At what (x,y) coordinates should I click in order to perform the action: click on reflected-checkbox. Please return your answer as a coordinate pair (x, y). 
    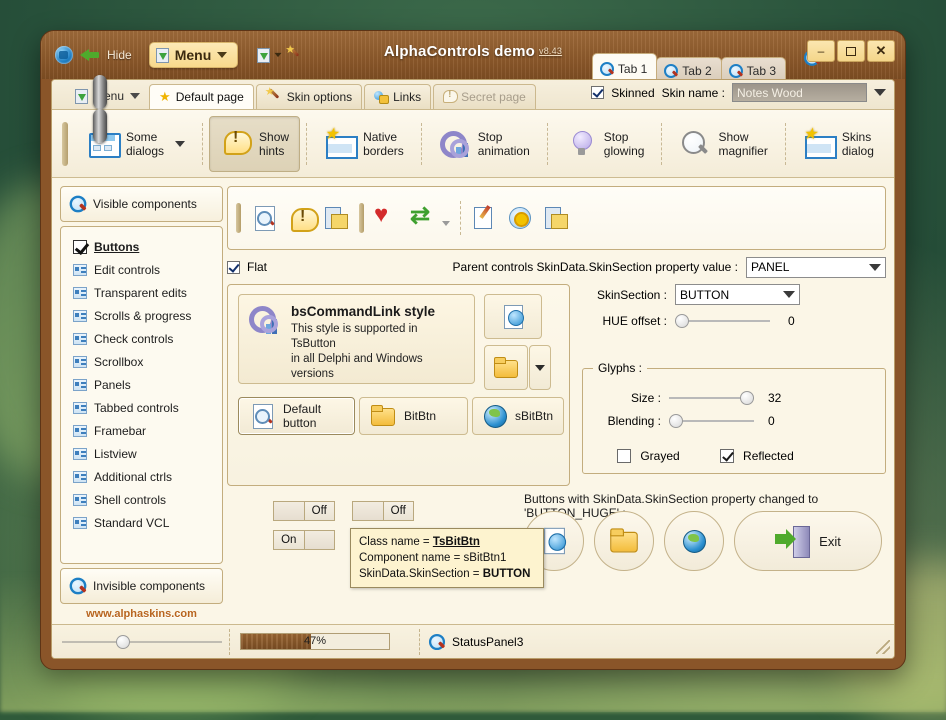
    Looking at the image, I should click on (726, 456).